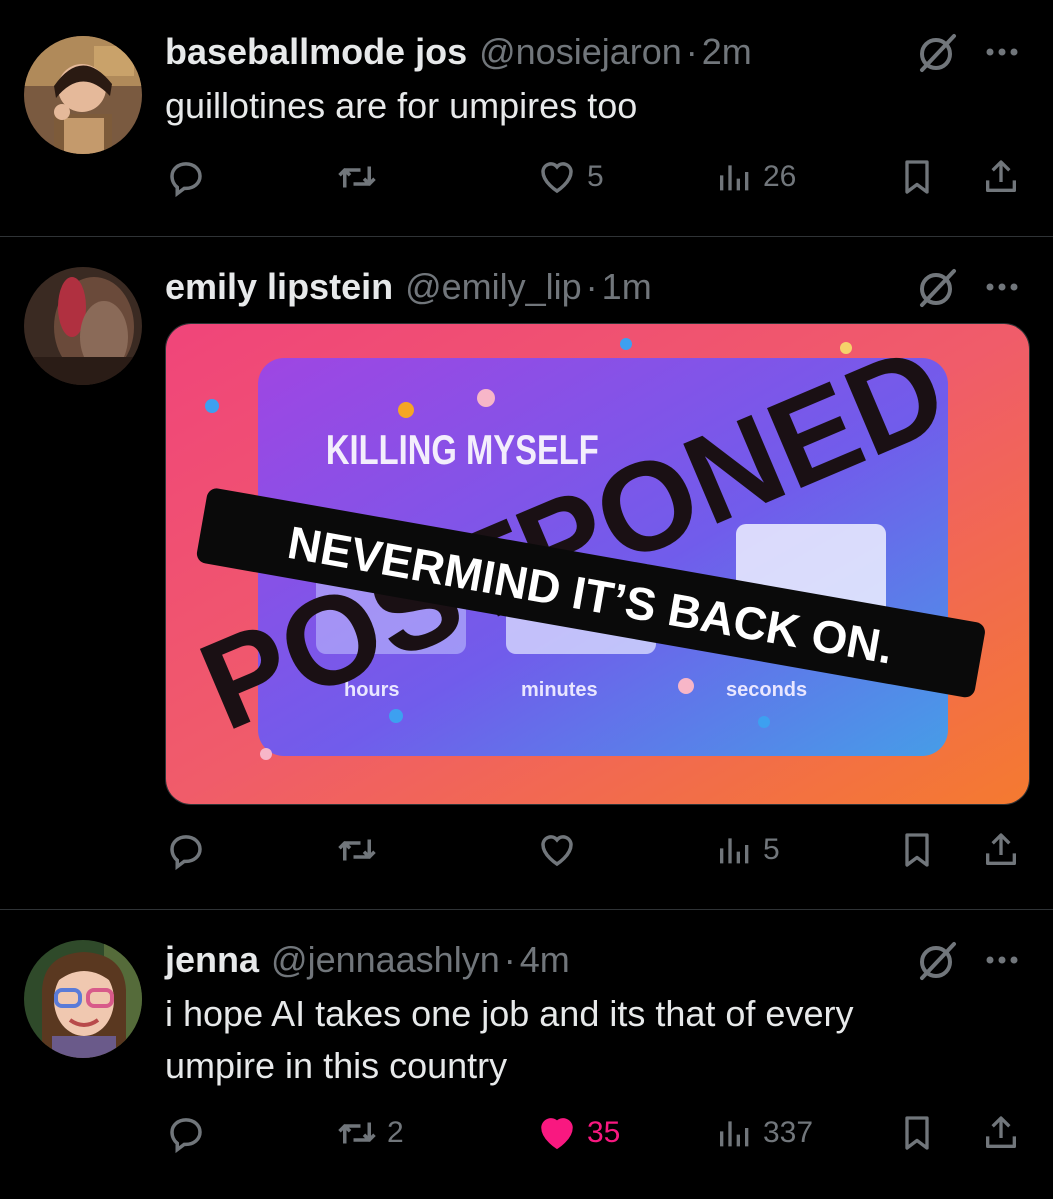  What do you see at coordinates (577, 1133) in the screenshot?
I see `like-button: 35` at bounding box center [577, 1133].